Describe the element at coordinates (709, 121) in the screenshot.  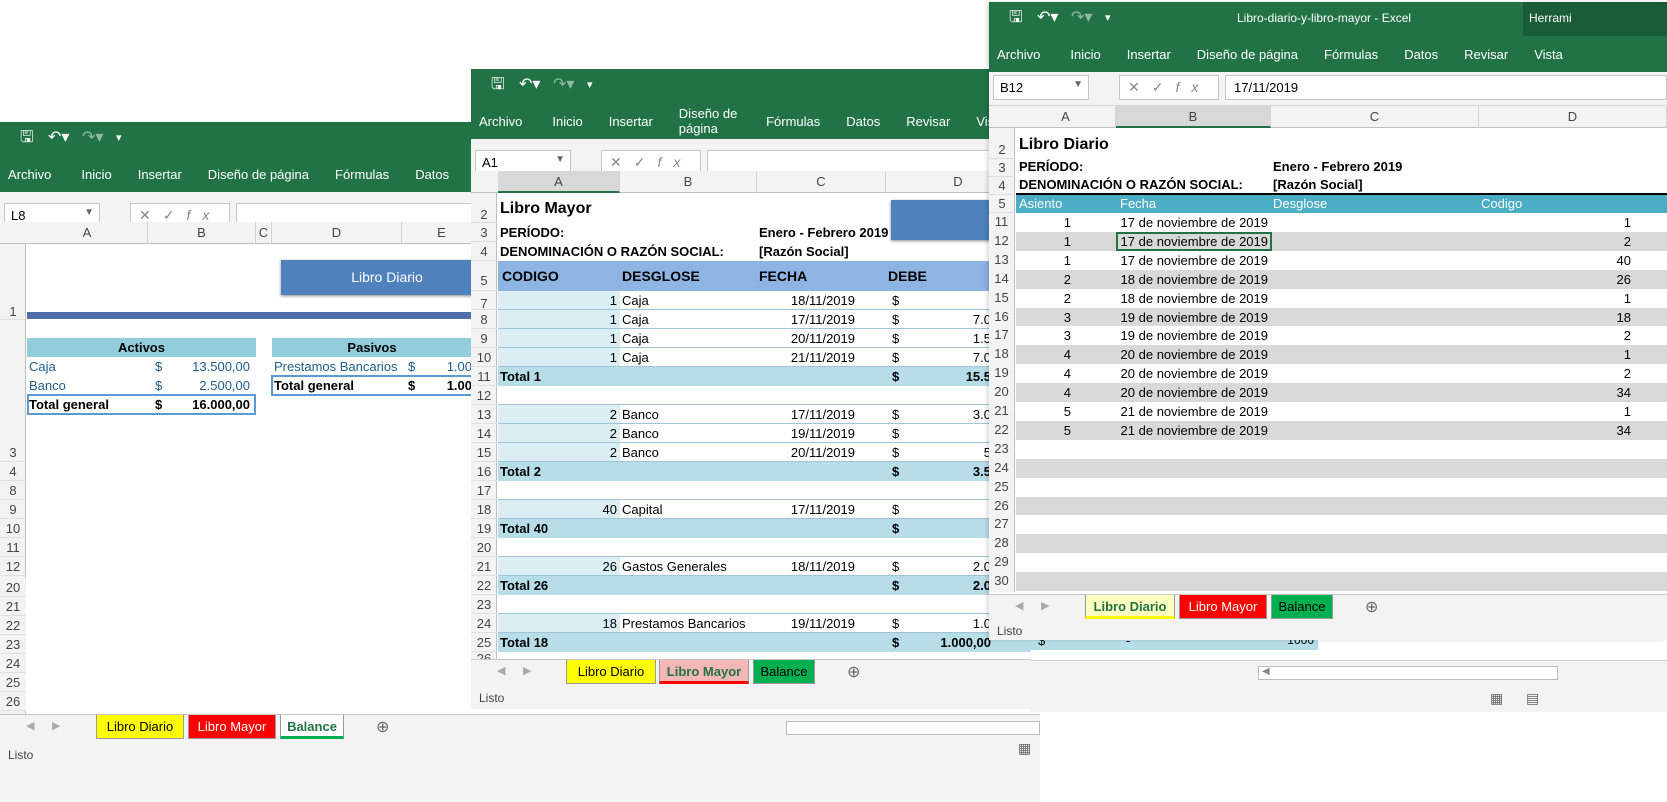
I see `ribbon-tab-diseno: Diseño de página` at that location.